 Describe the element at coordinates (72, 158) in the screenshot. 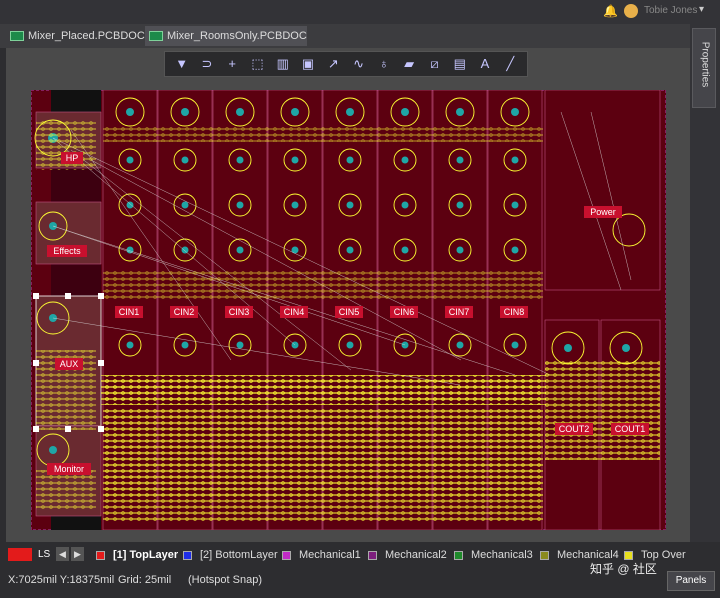

I see `room-label-hp: HP` at that location.